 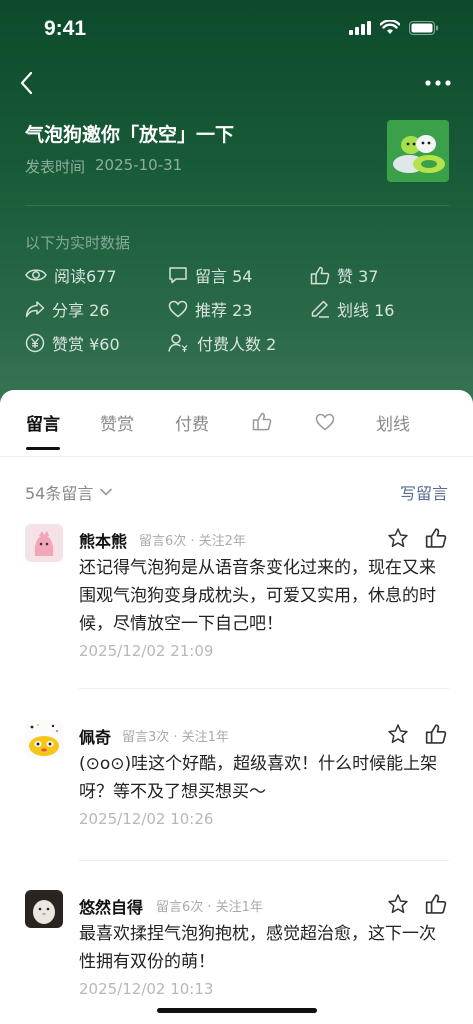 I want to click on commenter-name: 悠然自得, so click(x=111, y=906).